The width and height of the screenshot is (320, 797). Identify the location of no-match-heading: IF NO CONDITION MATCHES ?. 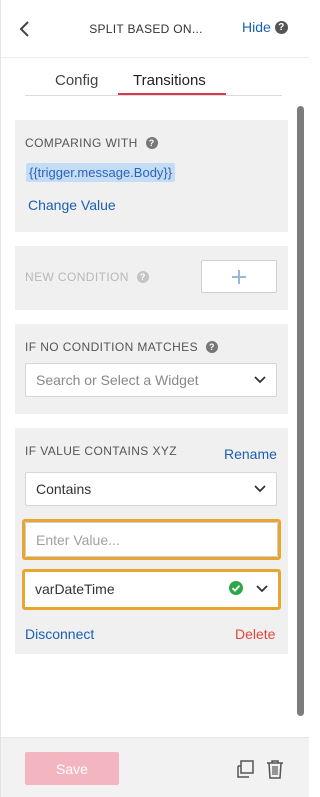
(121, 347).